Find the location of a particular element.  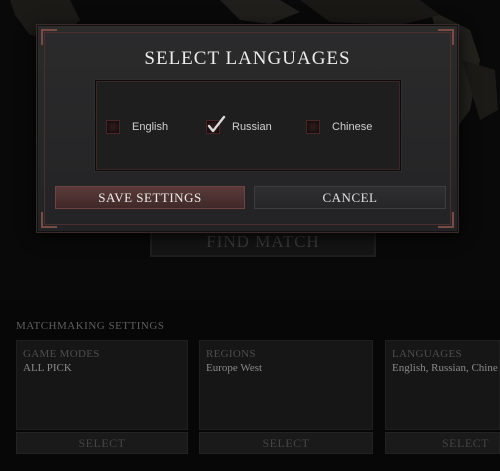

language-option-english: English is located at coordinates (137, 127).